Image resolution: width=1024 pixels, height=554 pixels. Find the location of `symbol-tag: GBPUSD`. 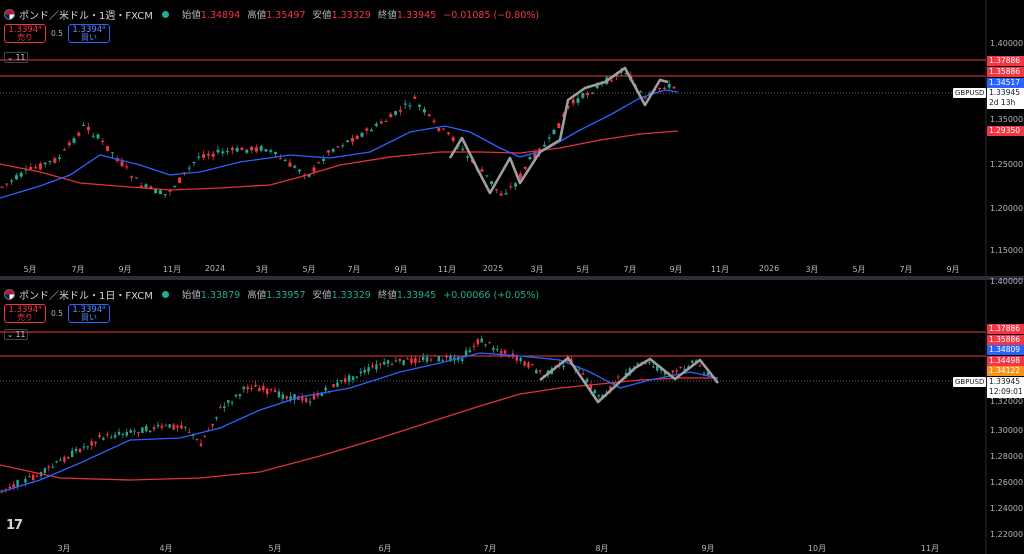

symbol-tag: GBPUSD is located at coordinates (970, 382).